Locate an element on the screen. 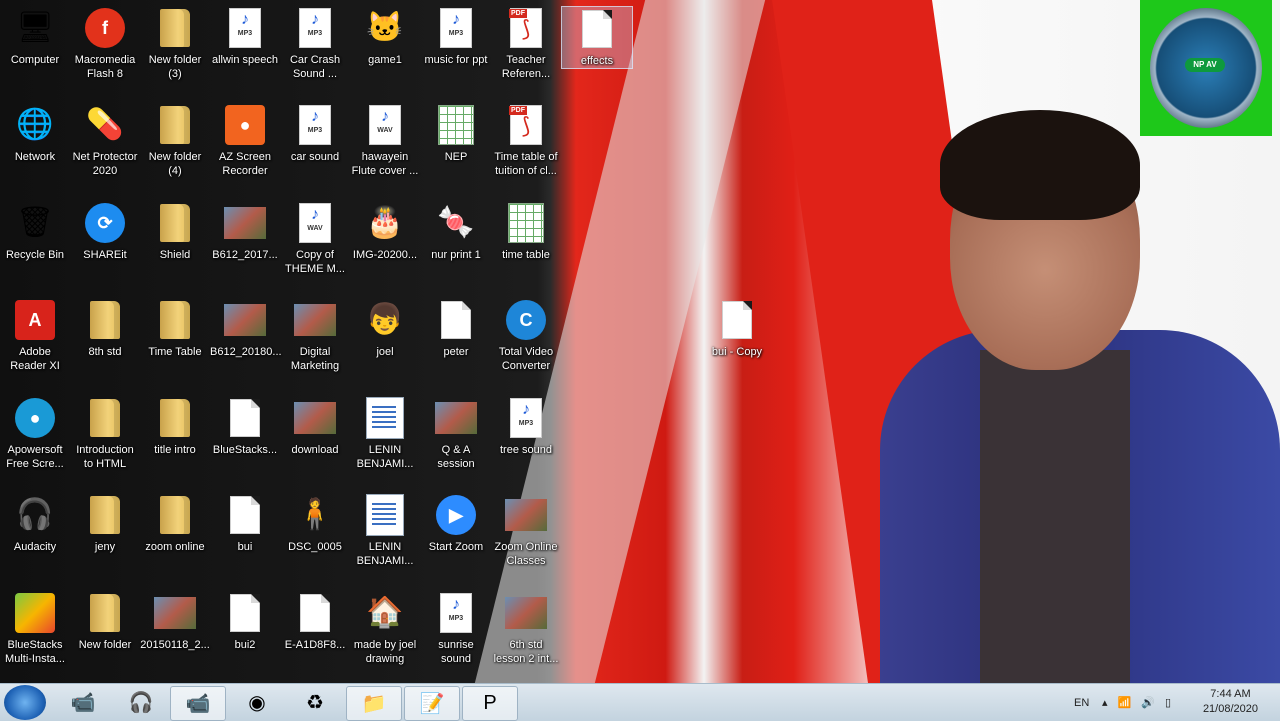 This screenshot has height=721, width=1280. desktop-icon: ♪ MP3 allwin speech is located at coordinates (245, 36).